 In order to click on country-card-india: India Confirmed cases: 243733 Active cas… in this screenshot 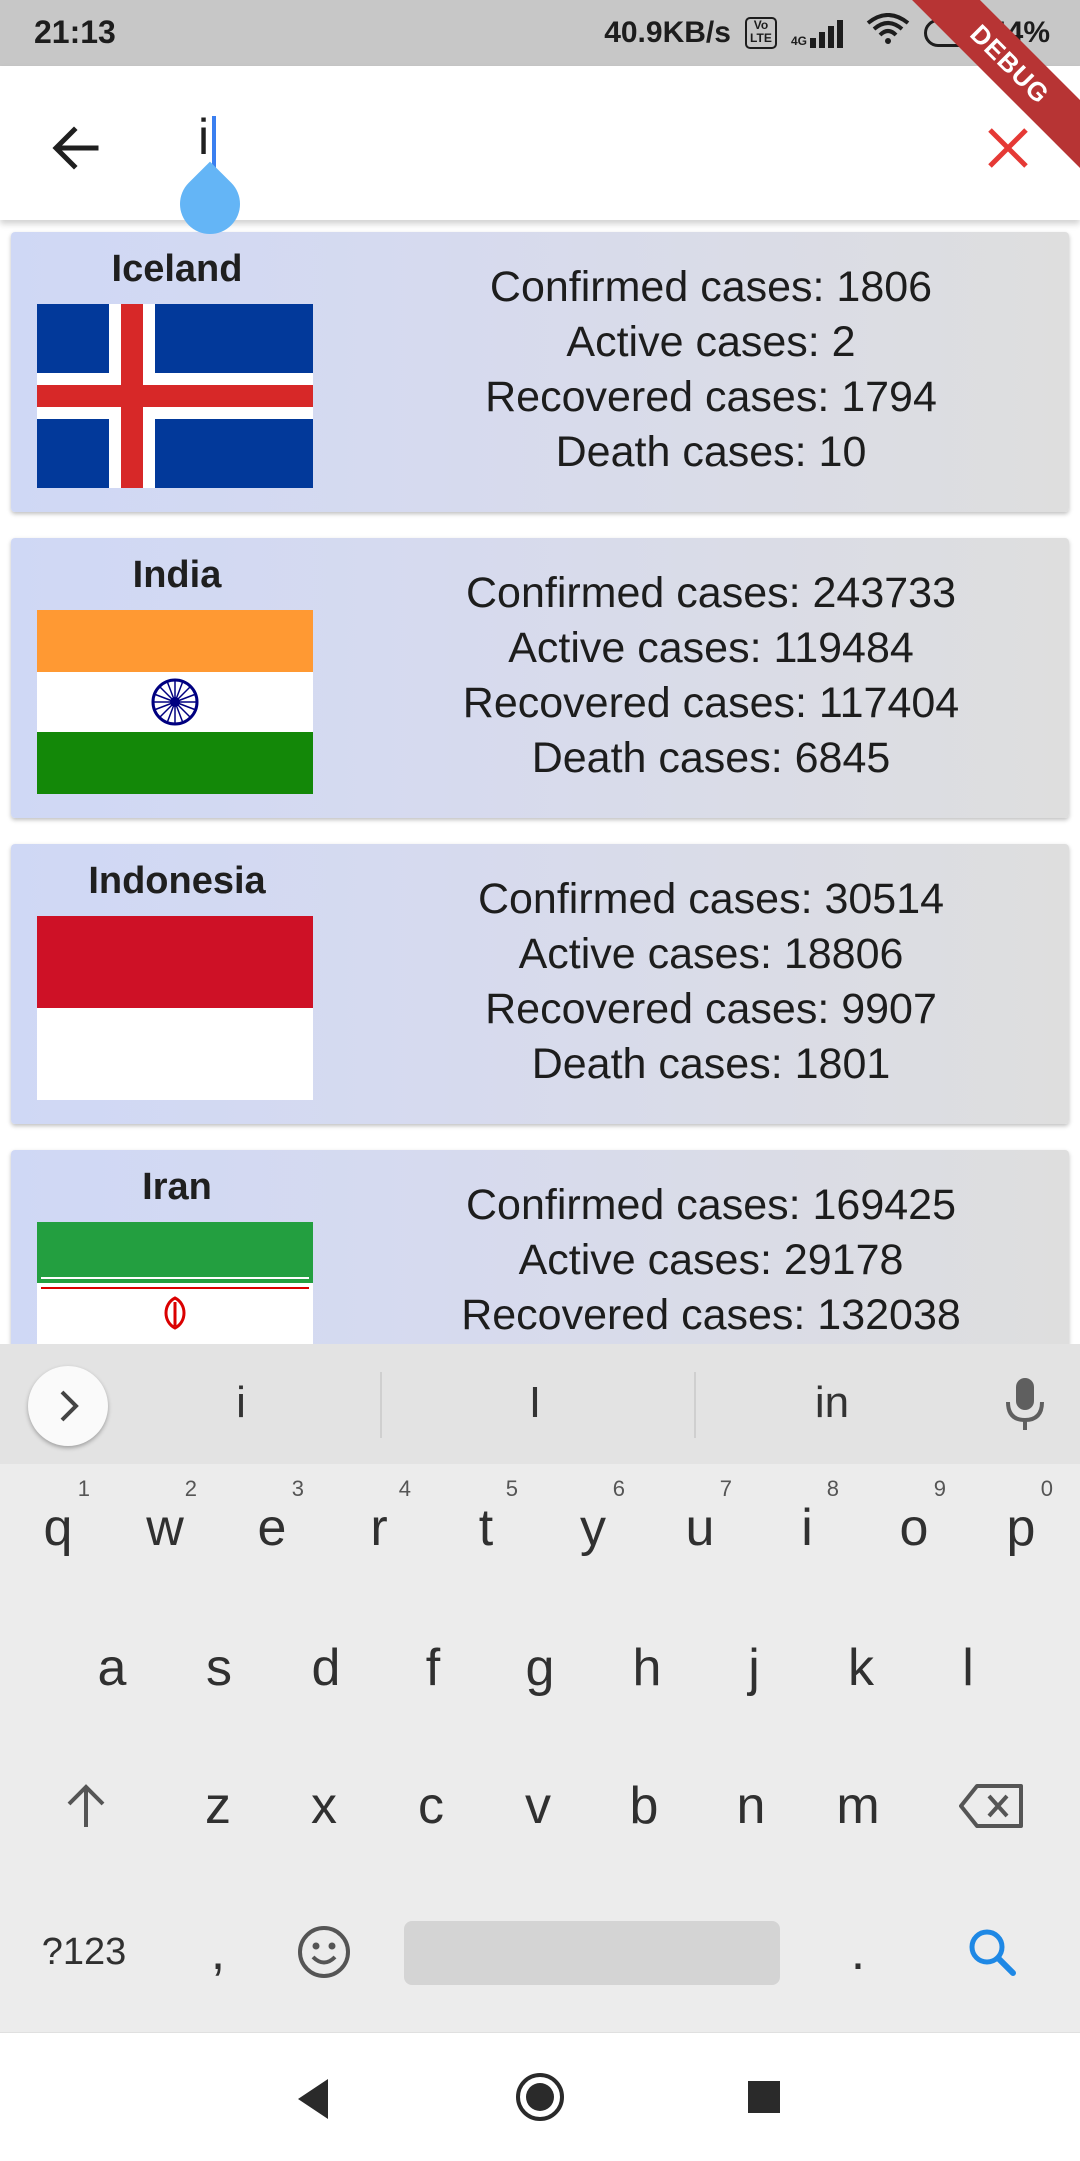, I will do `click(540, 678)`.